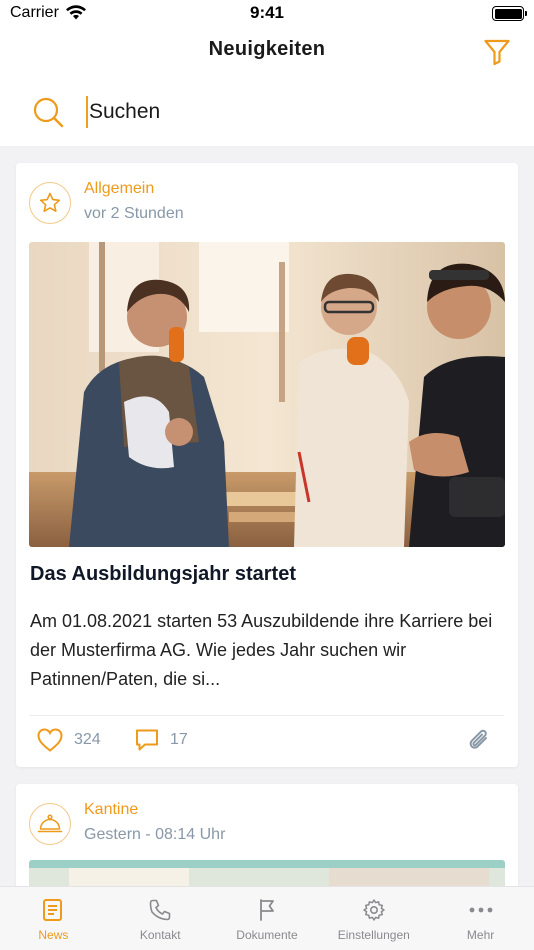  What do you see at coordinates (267, 835) in the screenshot?
I see `news-card: Kantine Gestern - 08:14 Uhr` at bounding box center [267, 835].